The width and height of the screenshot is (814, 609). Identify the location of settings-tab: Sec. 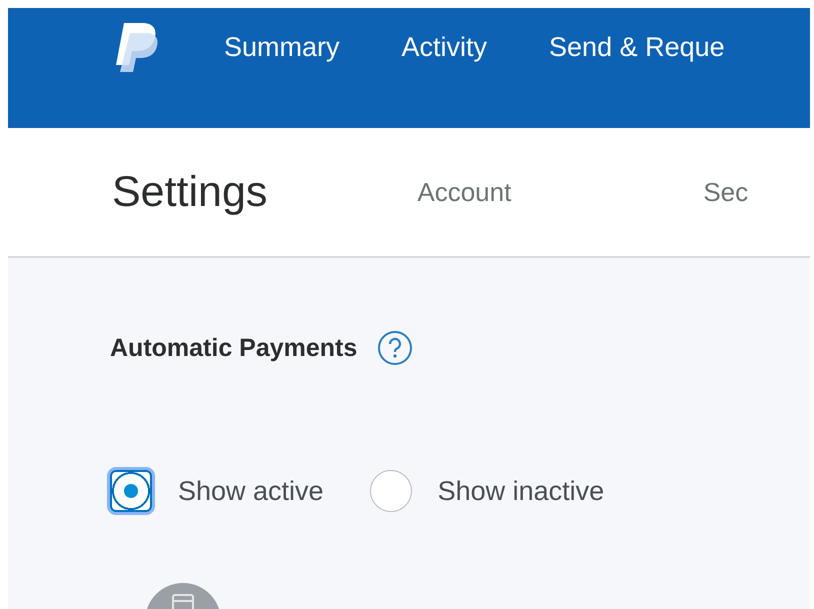
(725, 192).